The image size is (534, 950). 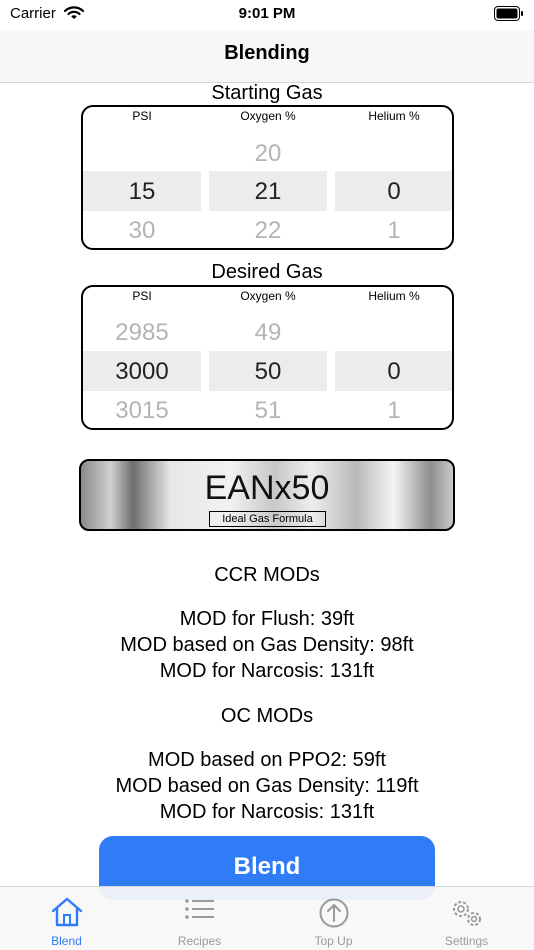 What do you see at coordinates (268, 231) in the screenshot?
I see `starting-oxygen-below: 22` at bounding box center [268, 231].